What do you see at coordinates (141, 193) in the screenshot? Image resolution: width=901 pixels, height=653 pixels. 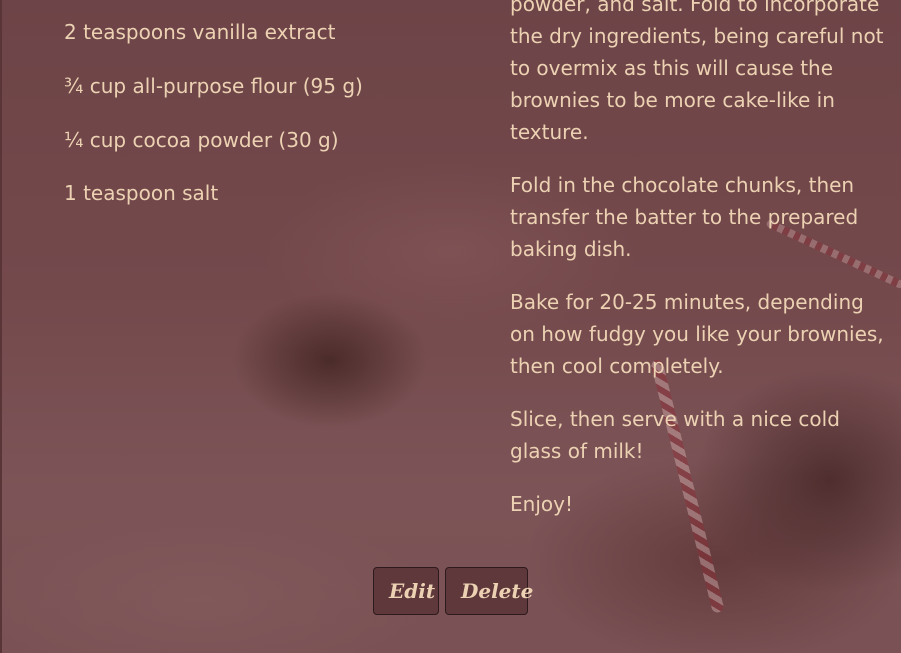 I see `ingredient-item: 1 teaspoon salt` at bounding box center [141, 193].